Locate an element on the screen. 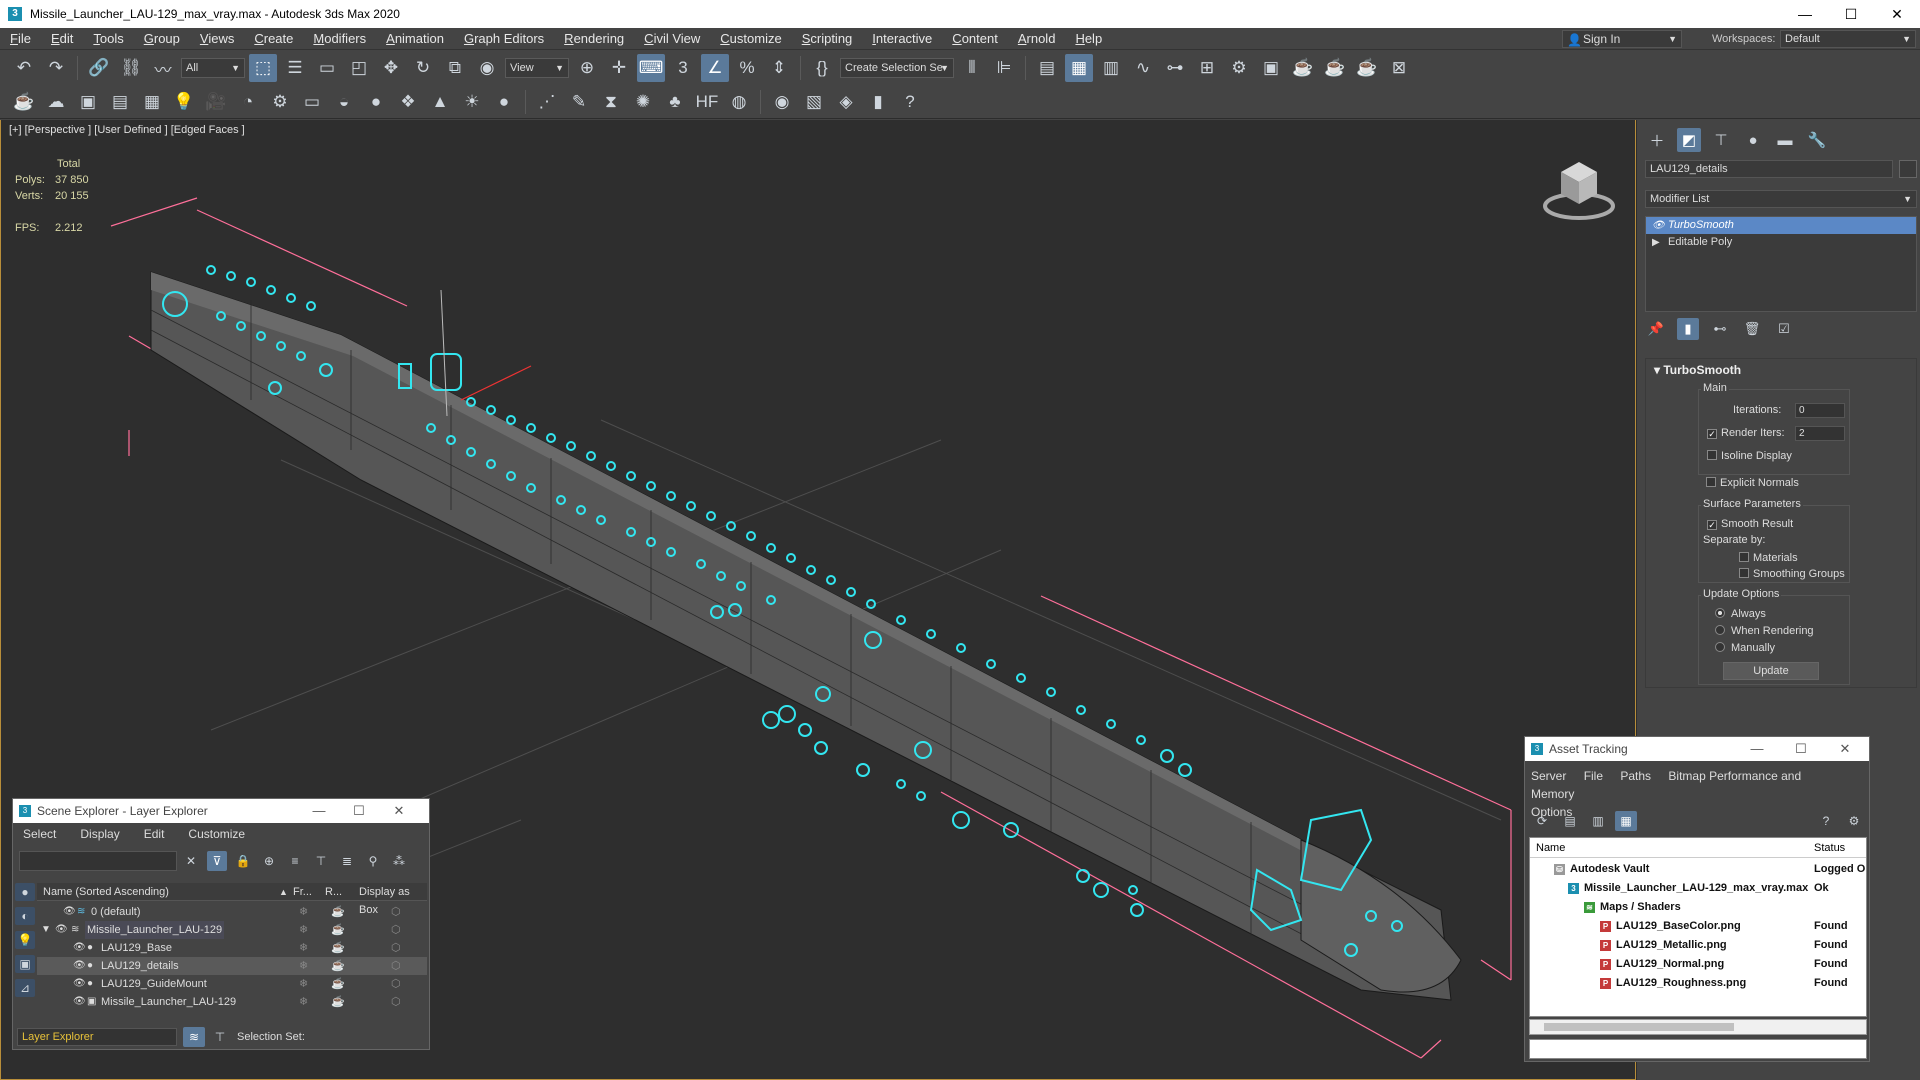 This screenshot has width=1920, height=1080. material-library-icon: ▧ is located at coordinates (814, 102).